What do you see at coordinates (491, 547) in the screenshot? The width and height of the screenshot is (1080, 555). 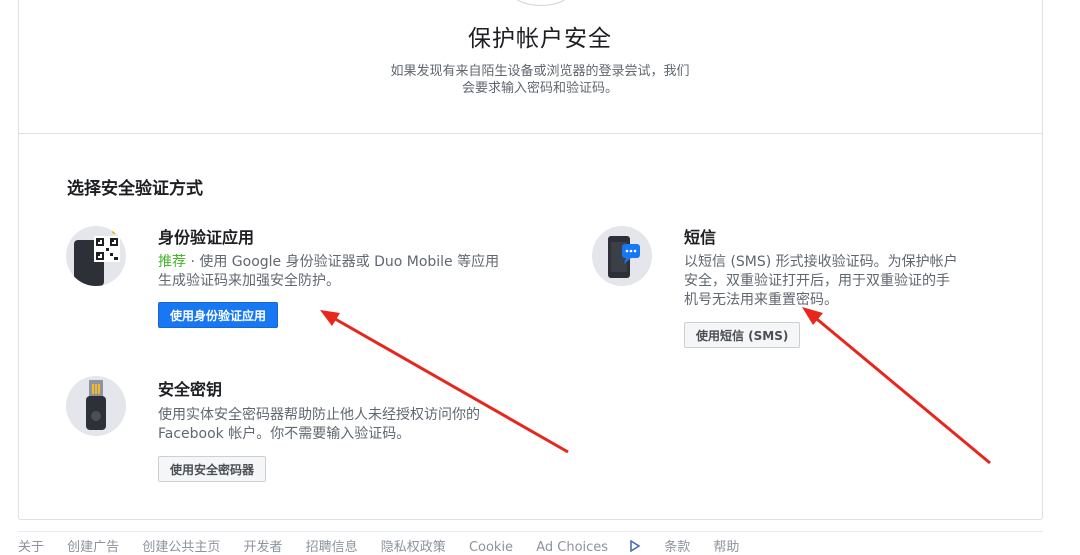 I see `footer-link-cookie: Cookie` at bounding box center [491, 547].